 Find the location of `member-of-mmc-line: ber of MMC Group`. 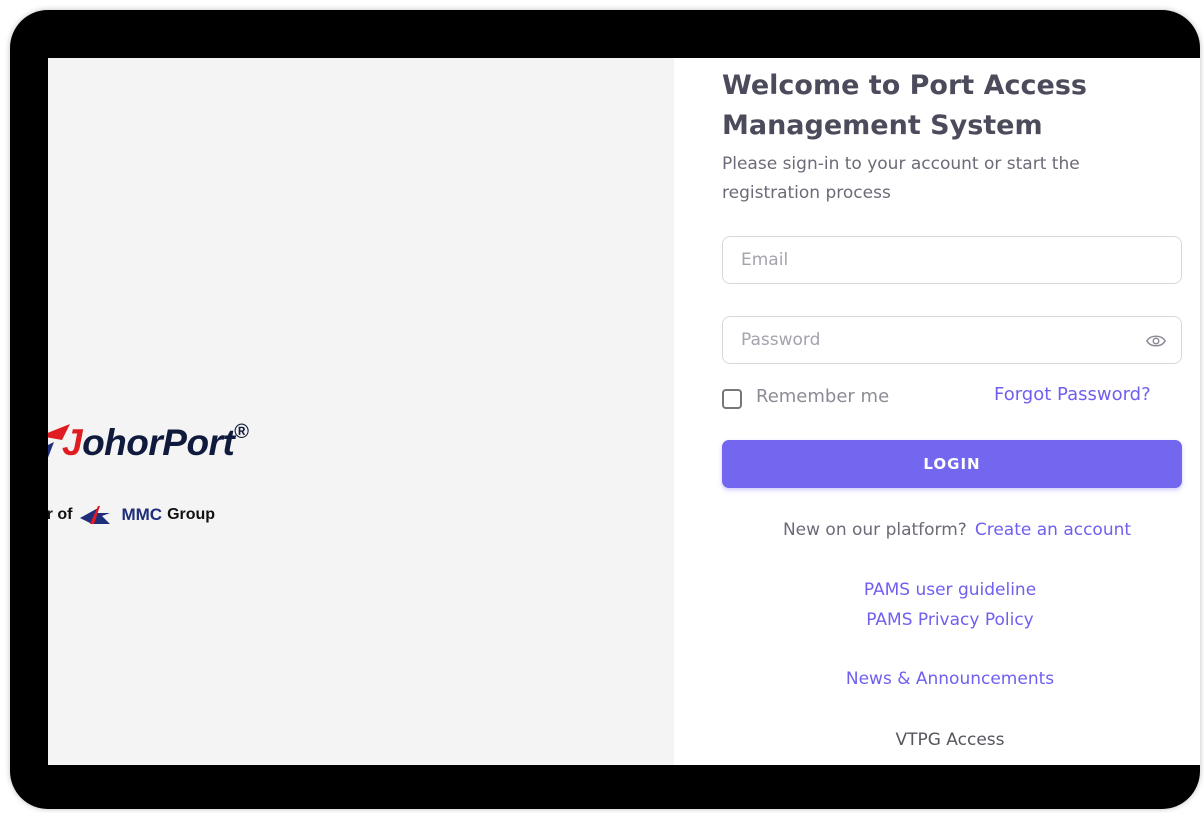

member-of-mmc-line: ber of MMC Group is located at coordinates (132, 514).